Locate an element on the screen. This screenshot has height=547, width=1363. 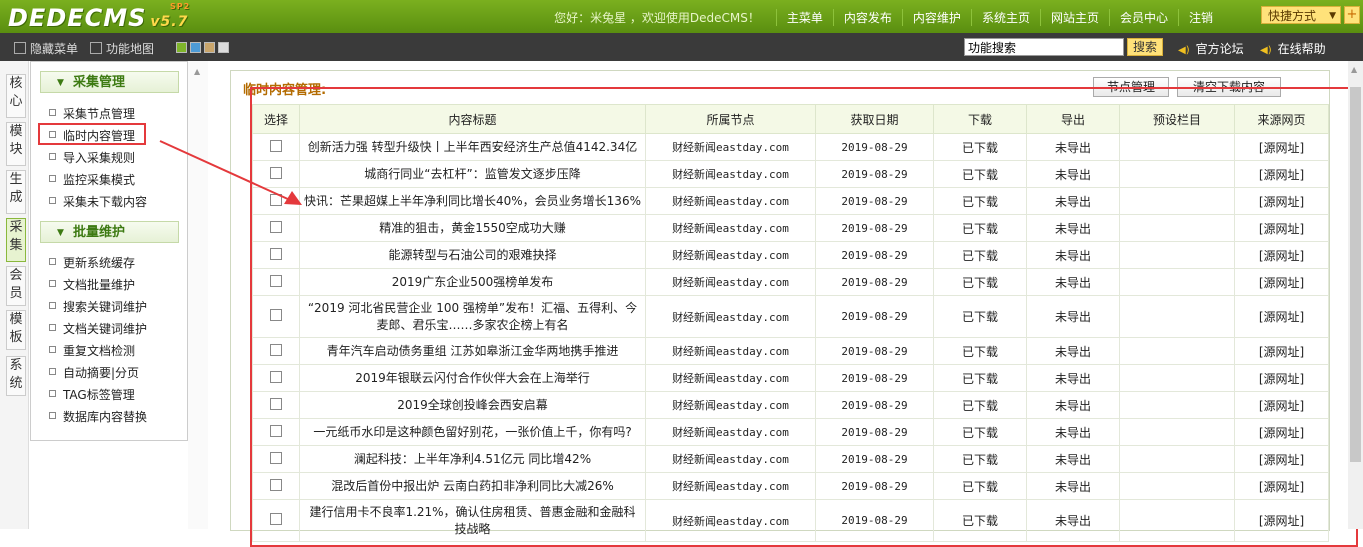
sidebar-item-label: 采集节点管理 is located at coordinates (99, 114).